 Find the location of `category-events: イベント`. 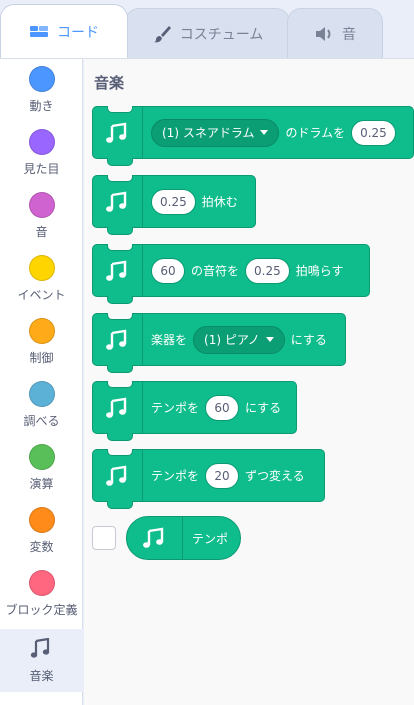

category-events: イベント is located at coordinates (41, 279).